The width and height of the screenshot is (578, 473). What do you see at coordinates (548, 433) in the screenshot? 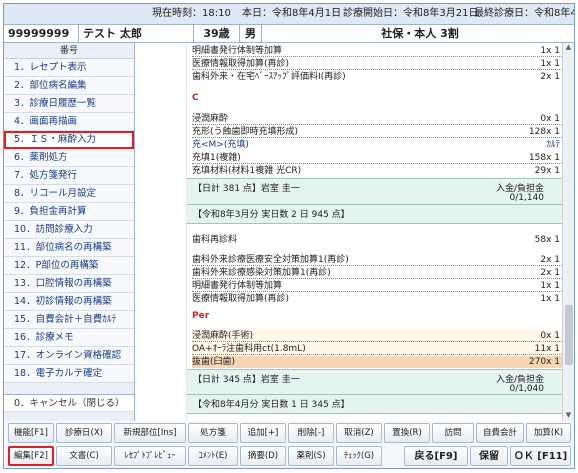
I see `addition-button: 加算(K)` at bounding box center [548, 433].